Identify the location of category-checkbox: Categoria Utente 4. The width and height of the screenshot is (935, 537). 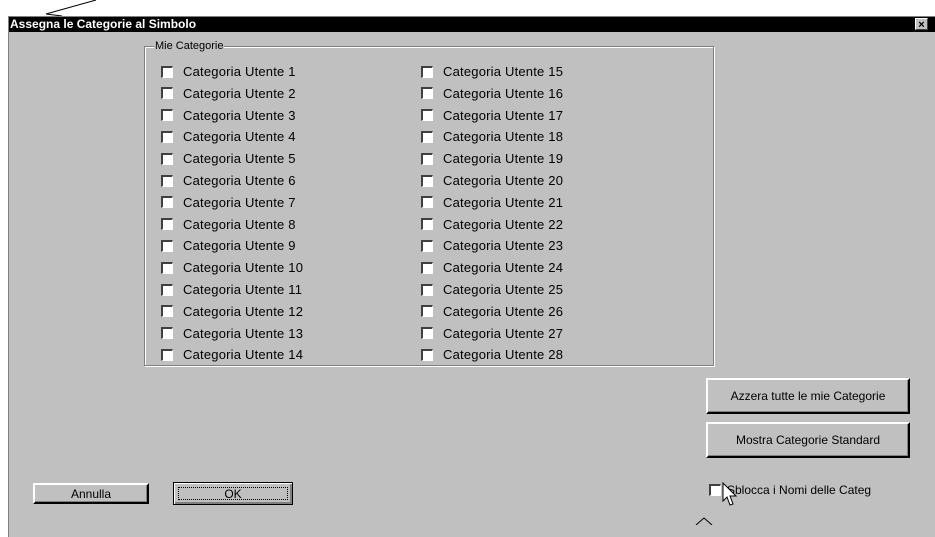
(228, 136).